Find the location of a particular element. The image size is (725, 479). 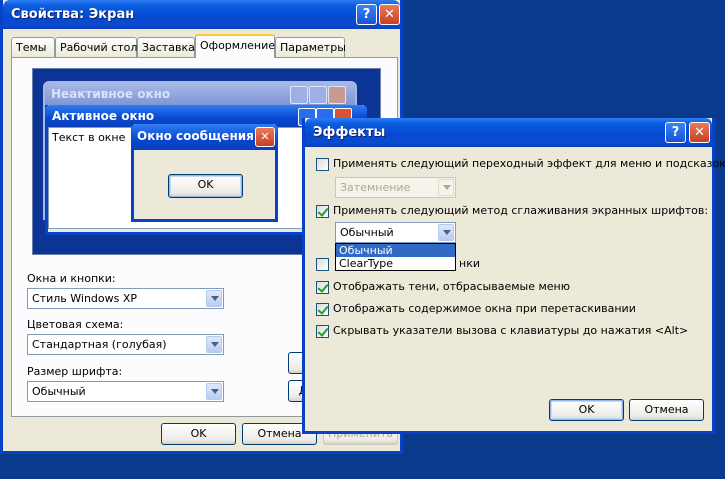

preview-inactive-title: Неактивное окно is located at coordinates (111, 94).